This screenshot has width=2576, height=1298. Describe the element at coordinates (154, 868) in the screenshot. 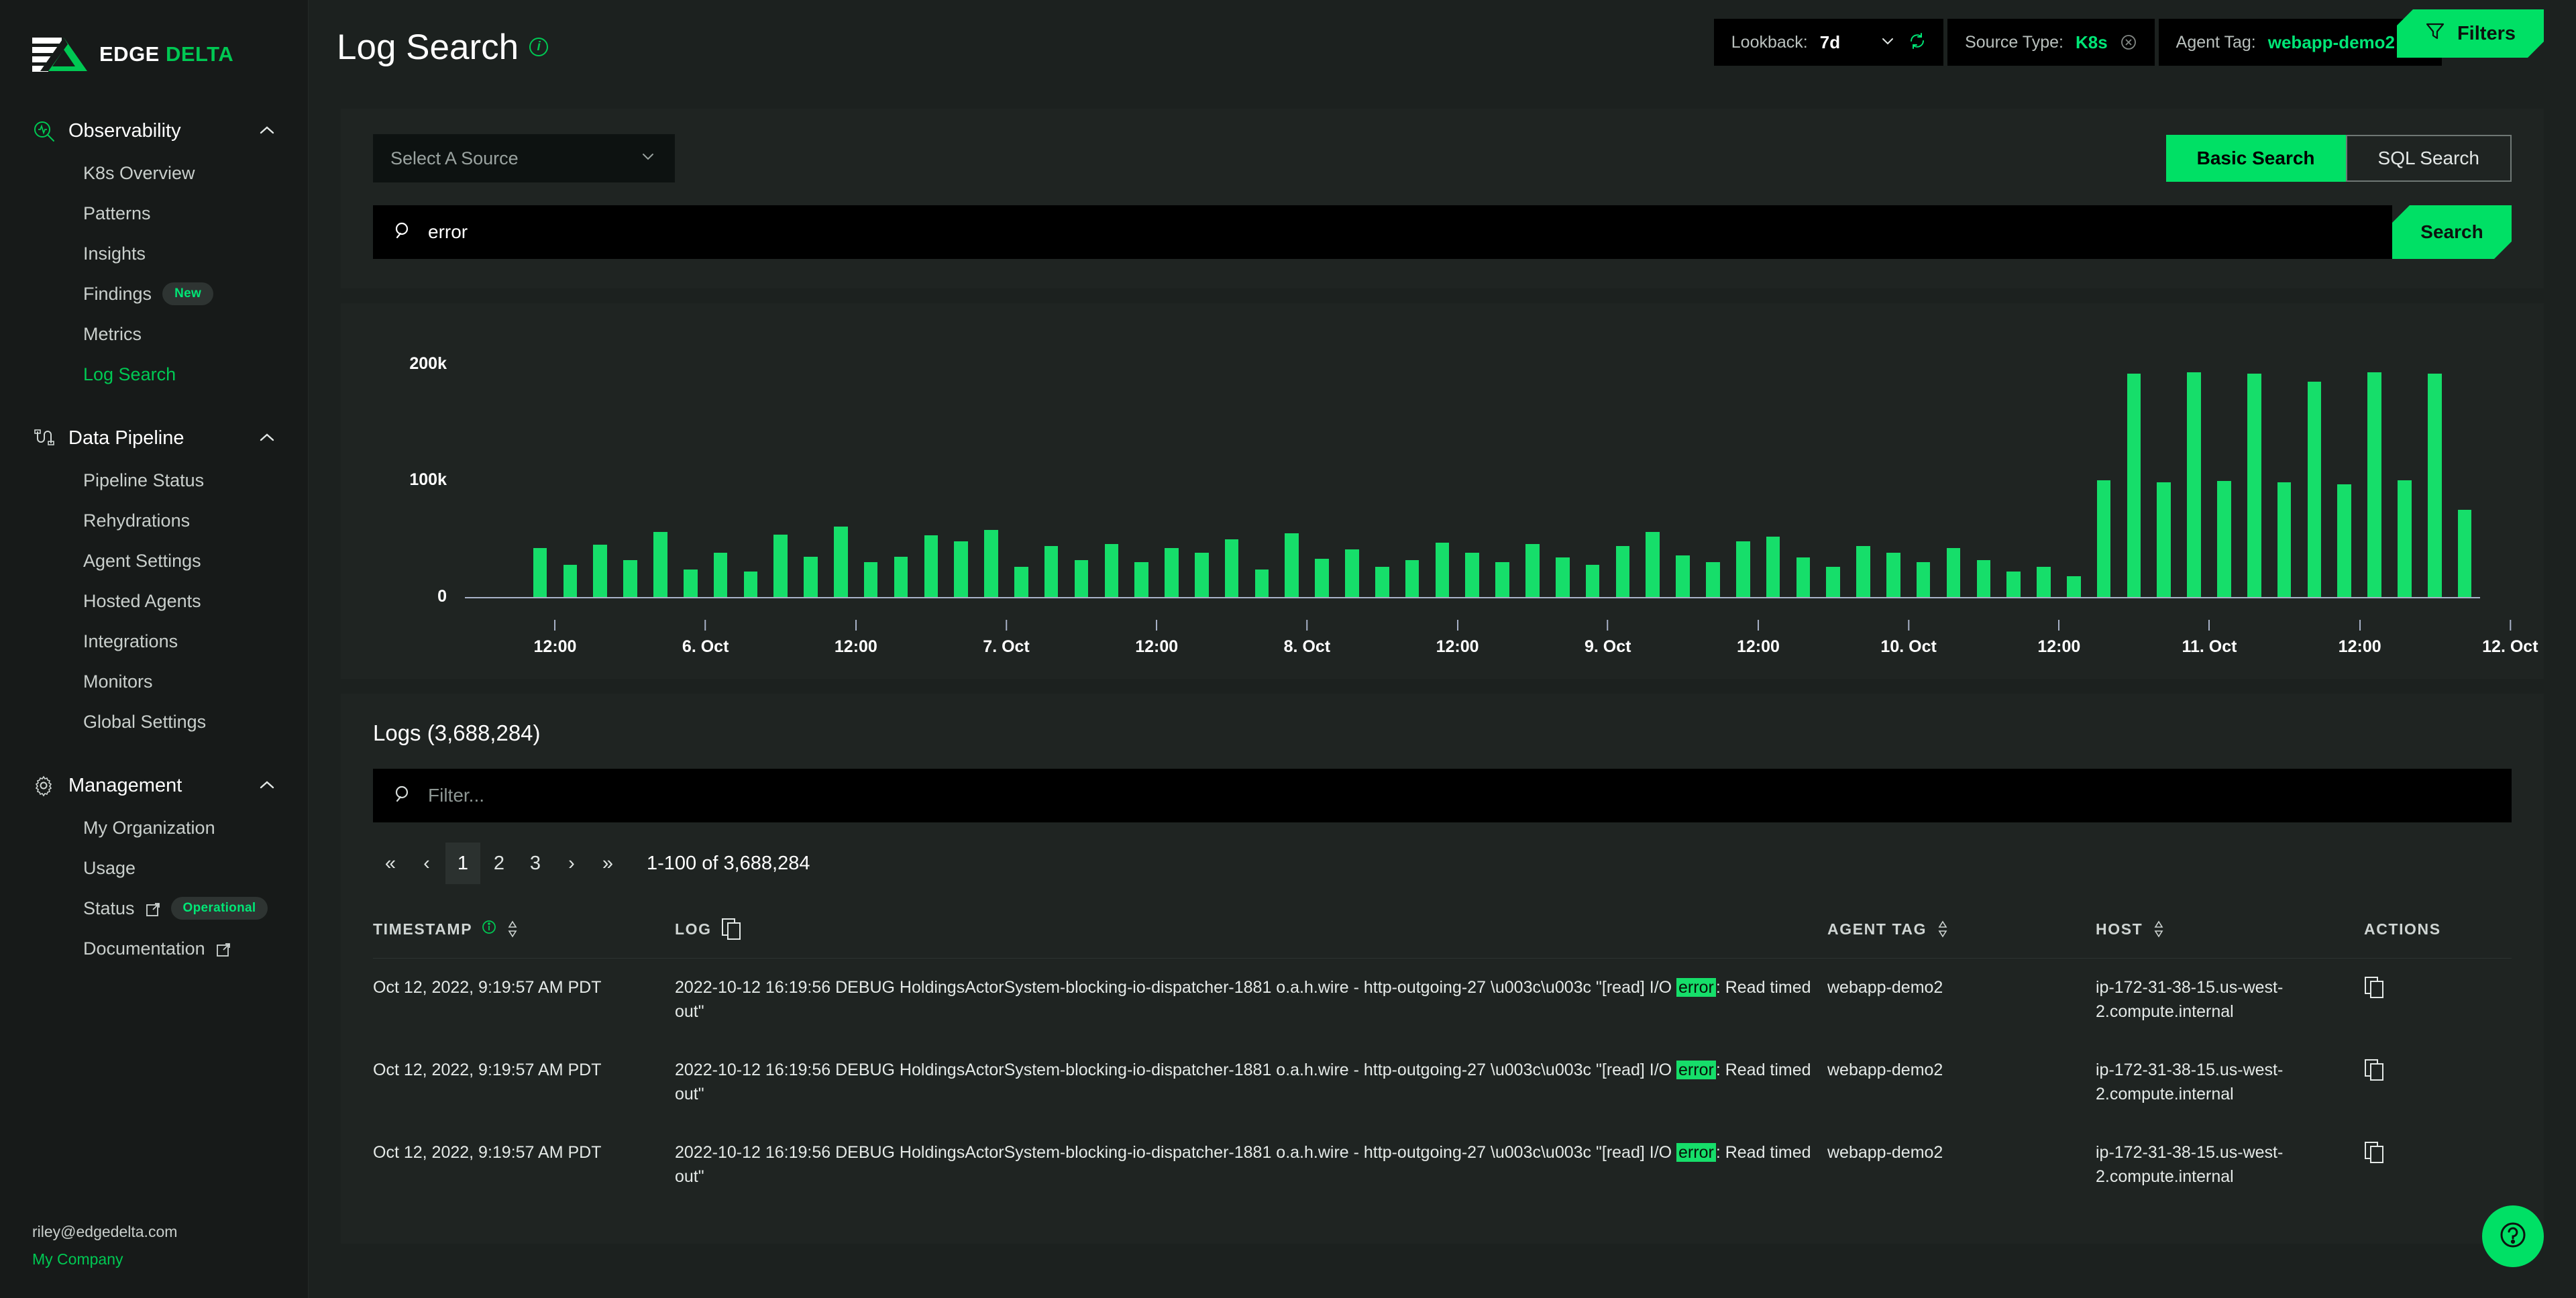

I see `sidebar-item-usage: Usage` at that location.